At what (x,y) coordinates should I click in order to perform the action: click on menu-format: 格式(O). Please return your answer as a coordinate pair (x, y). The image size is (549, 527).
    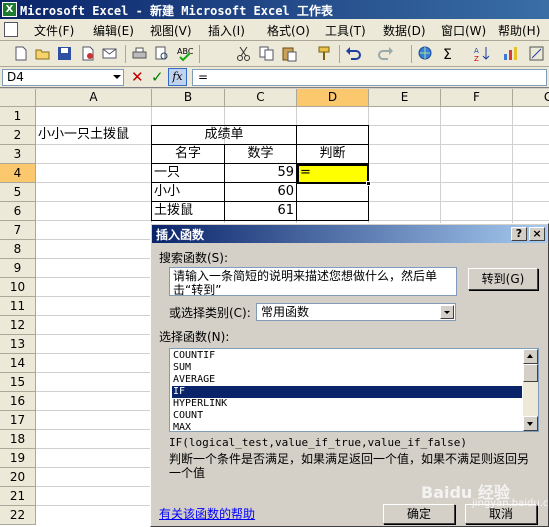
    Looking at the image, I should click on (288, 30).